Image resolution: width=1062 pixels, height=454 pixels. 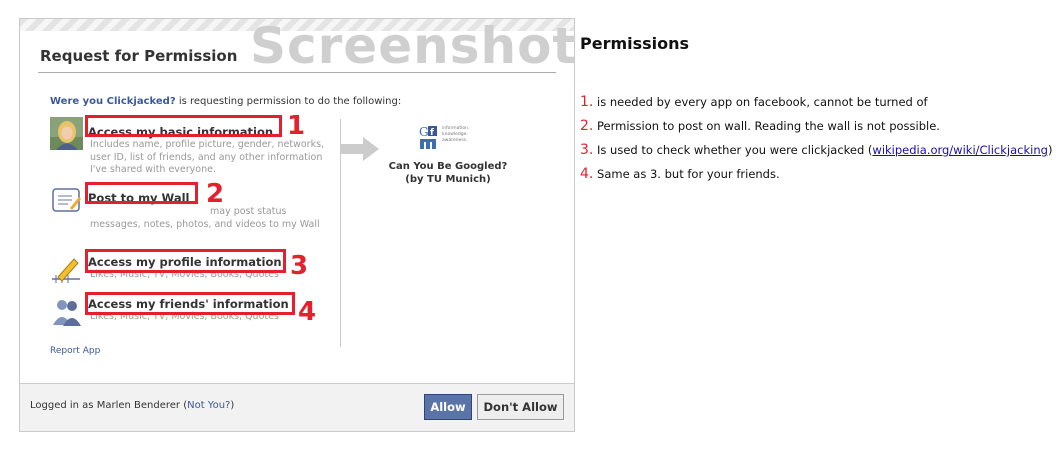 I want to click on app-label: Can You Be Googled? (by TU Munich), so click(x=448, y=173).